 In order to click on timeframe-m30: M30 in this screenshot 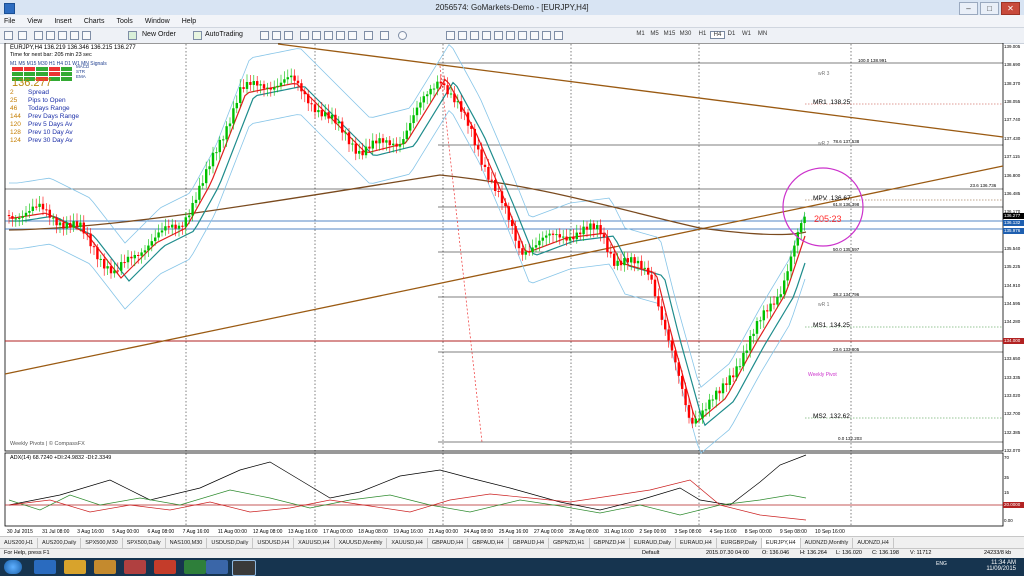, I will do `click(685, 34)`.